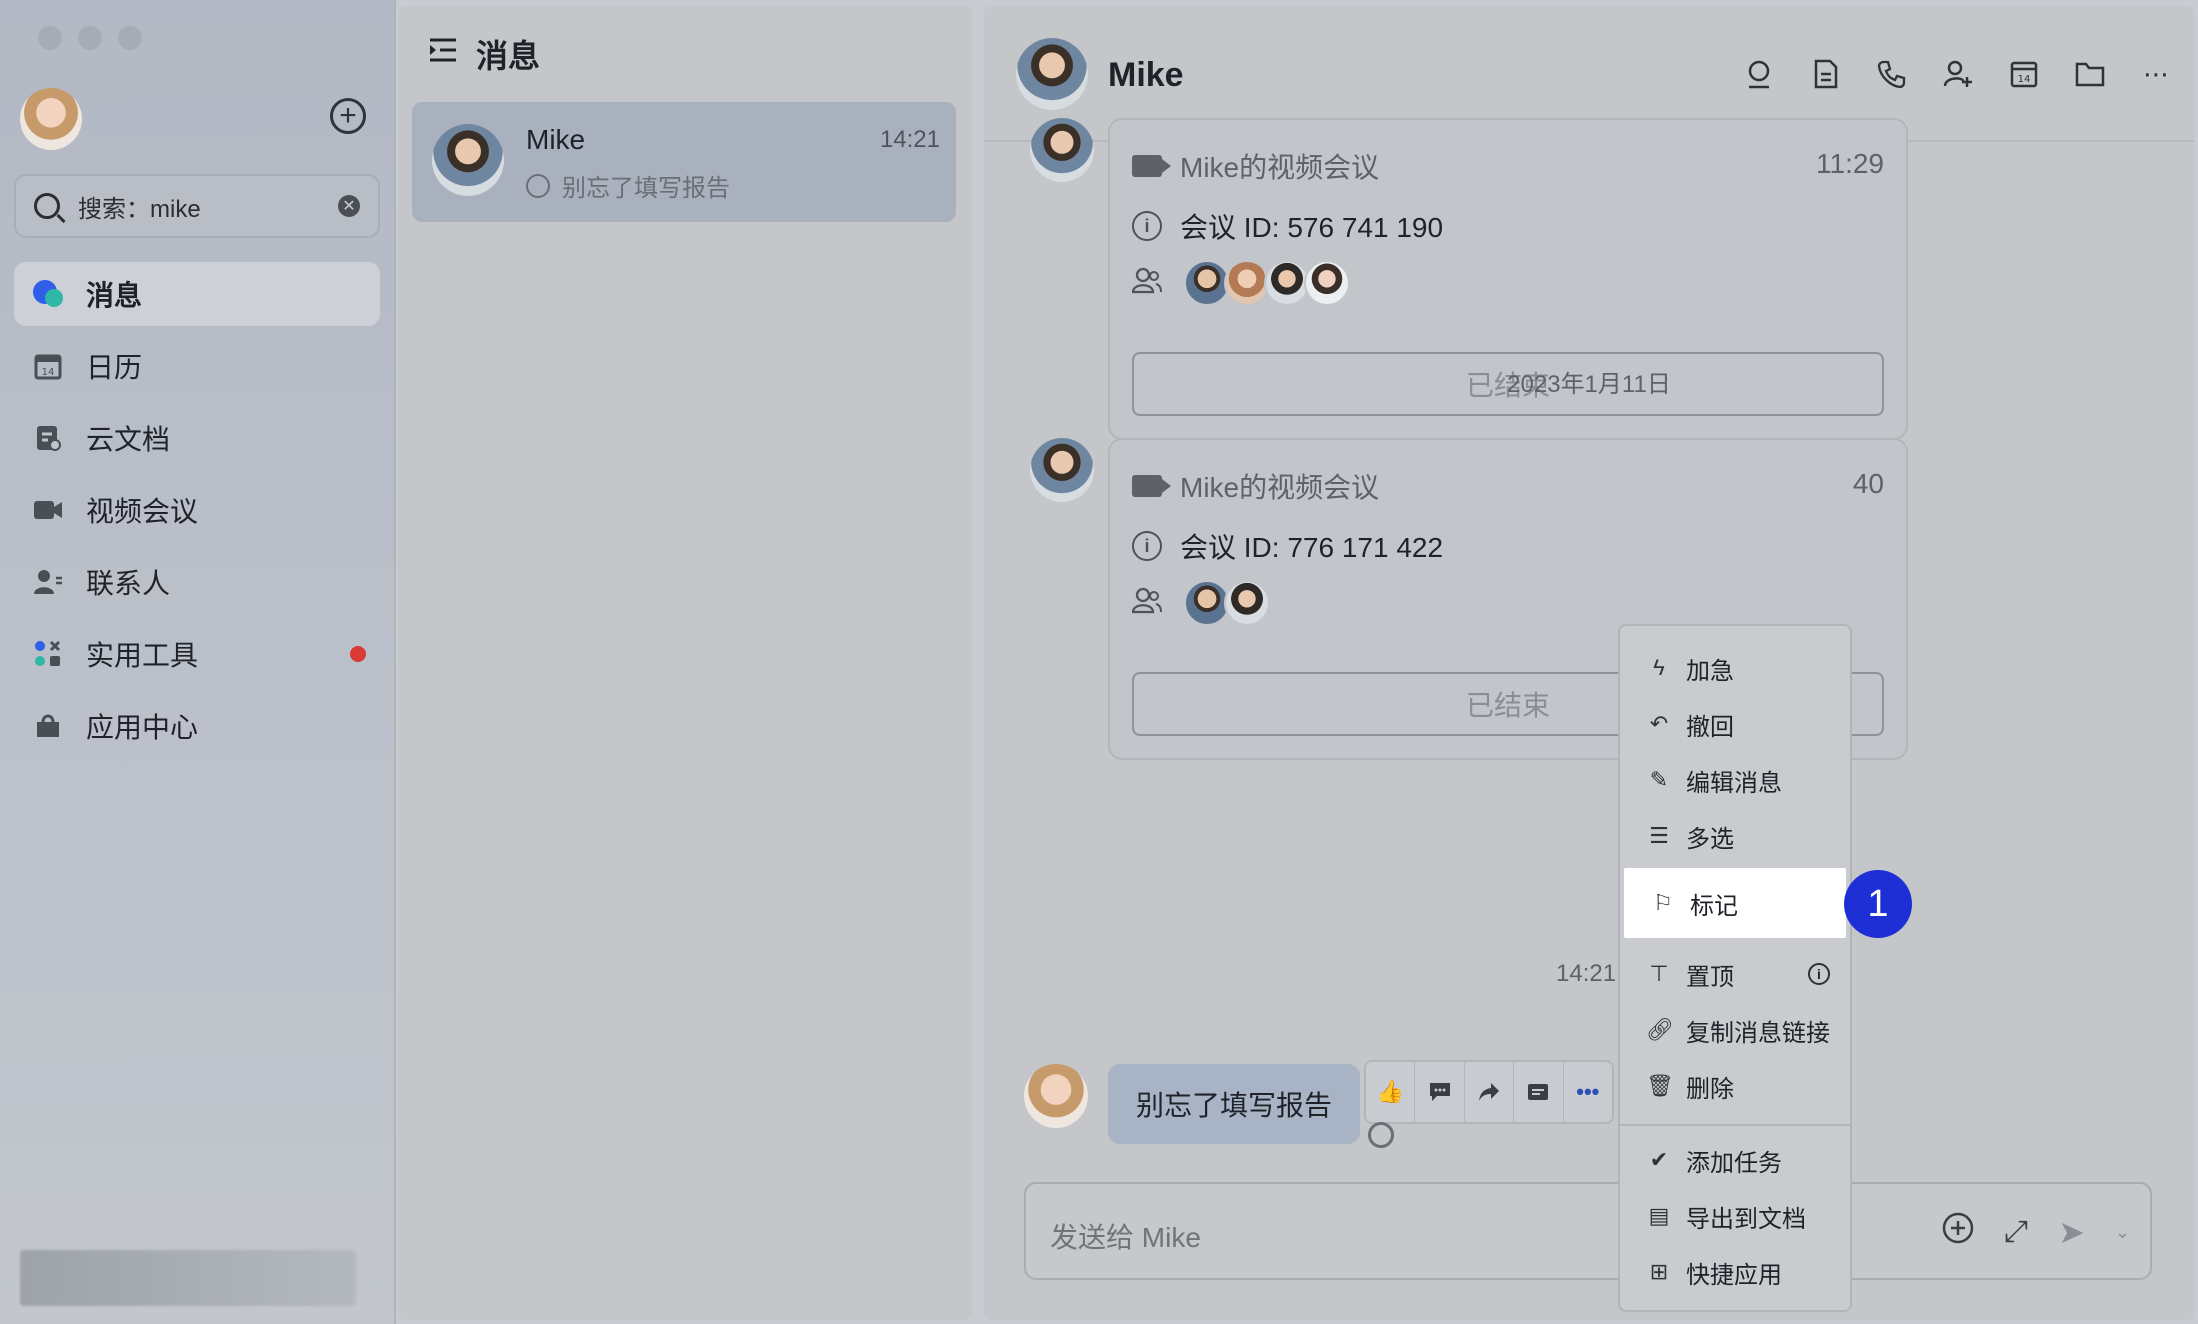 This screenshot has height=1324, width=2198. I want to click on menu-item-label: 导出到文档, so click(1746, 1219).